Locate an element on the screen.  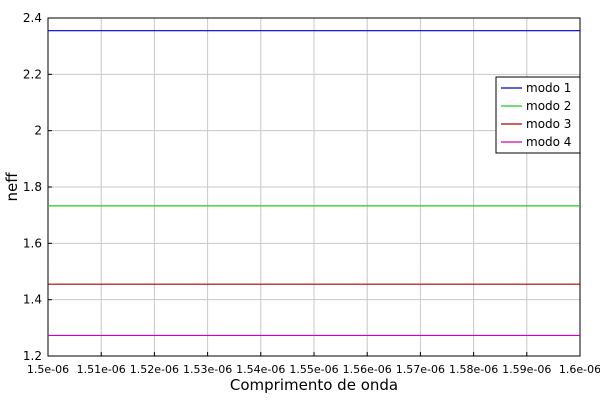
legend-label: modo 1 is located at coordinates (548, 88).